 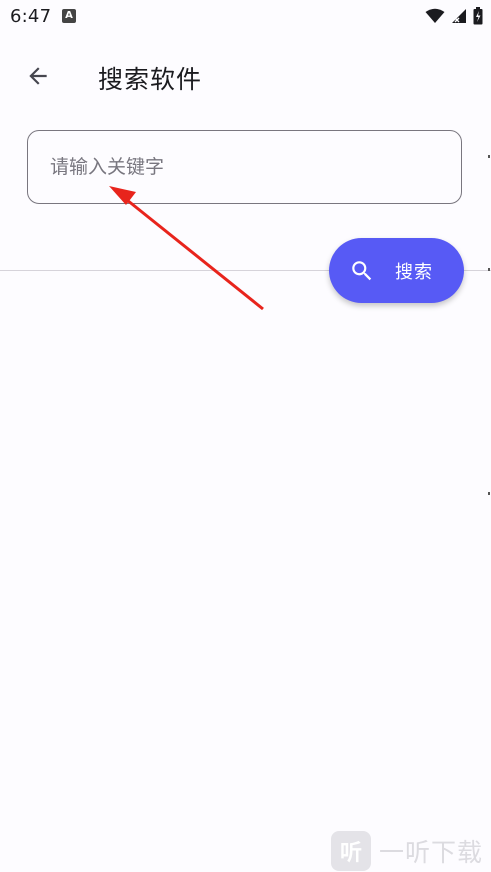 I want to click on signal-icon, so click(x=459, y=16).